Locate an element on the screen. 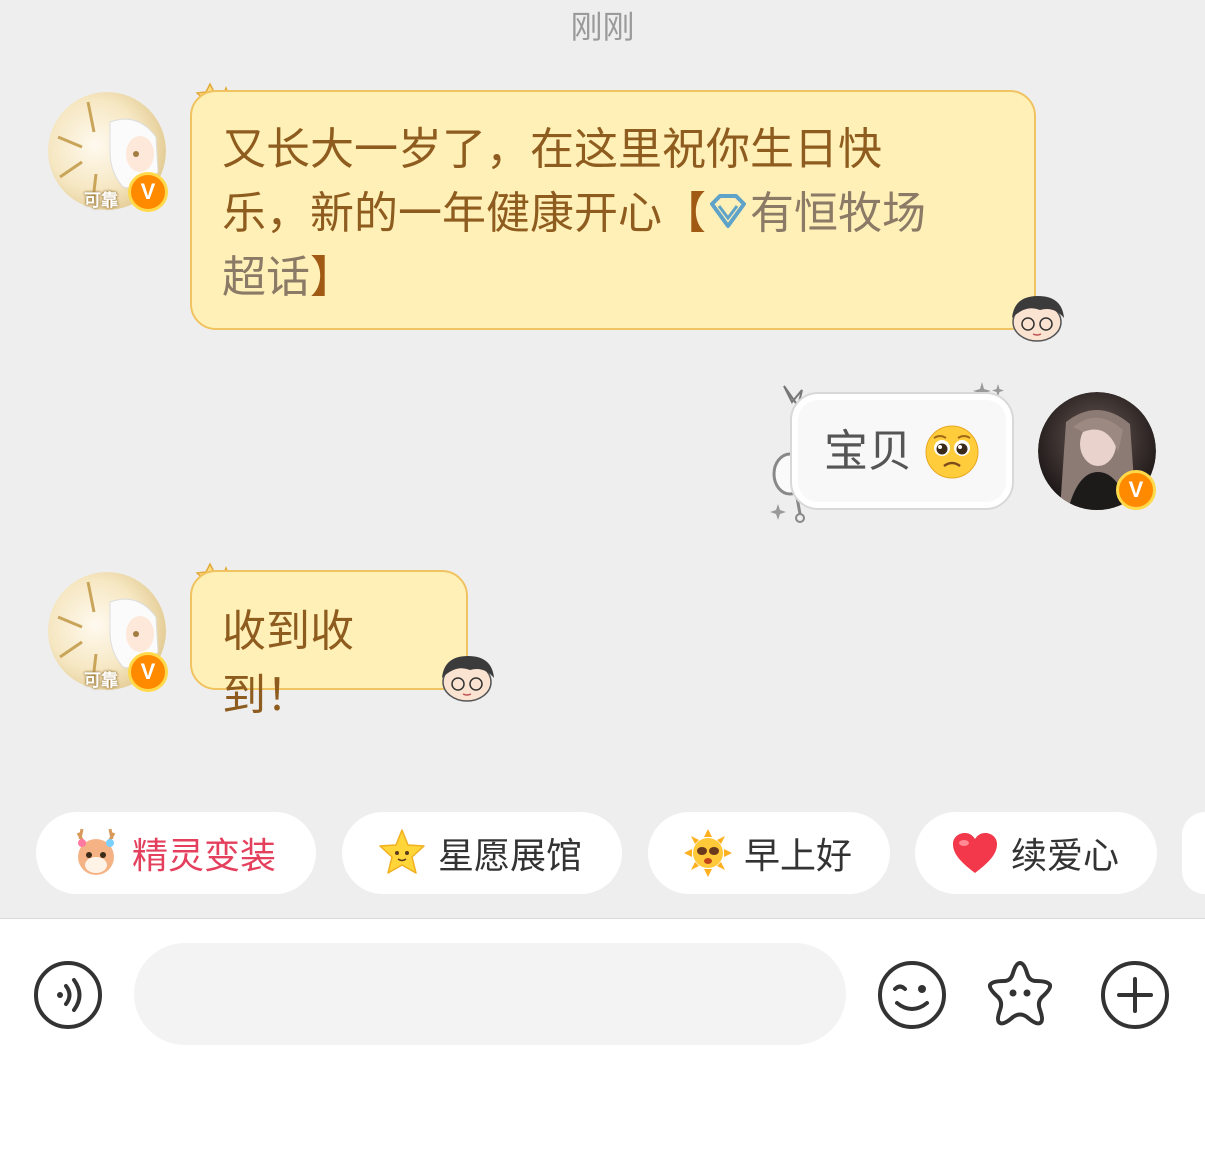 This screenshot has height=1171, width=1205. quick-reply-chip: 早上好 is located at coordinates (769, 853).